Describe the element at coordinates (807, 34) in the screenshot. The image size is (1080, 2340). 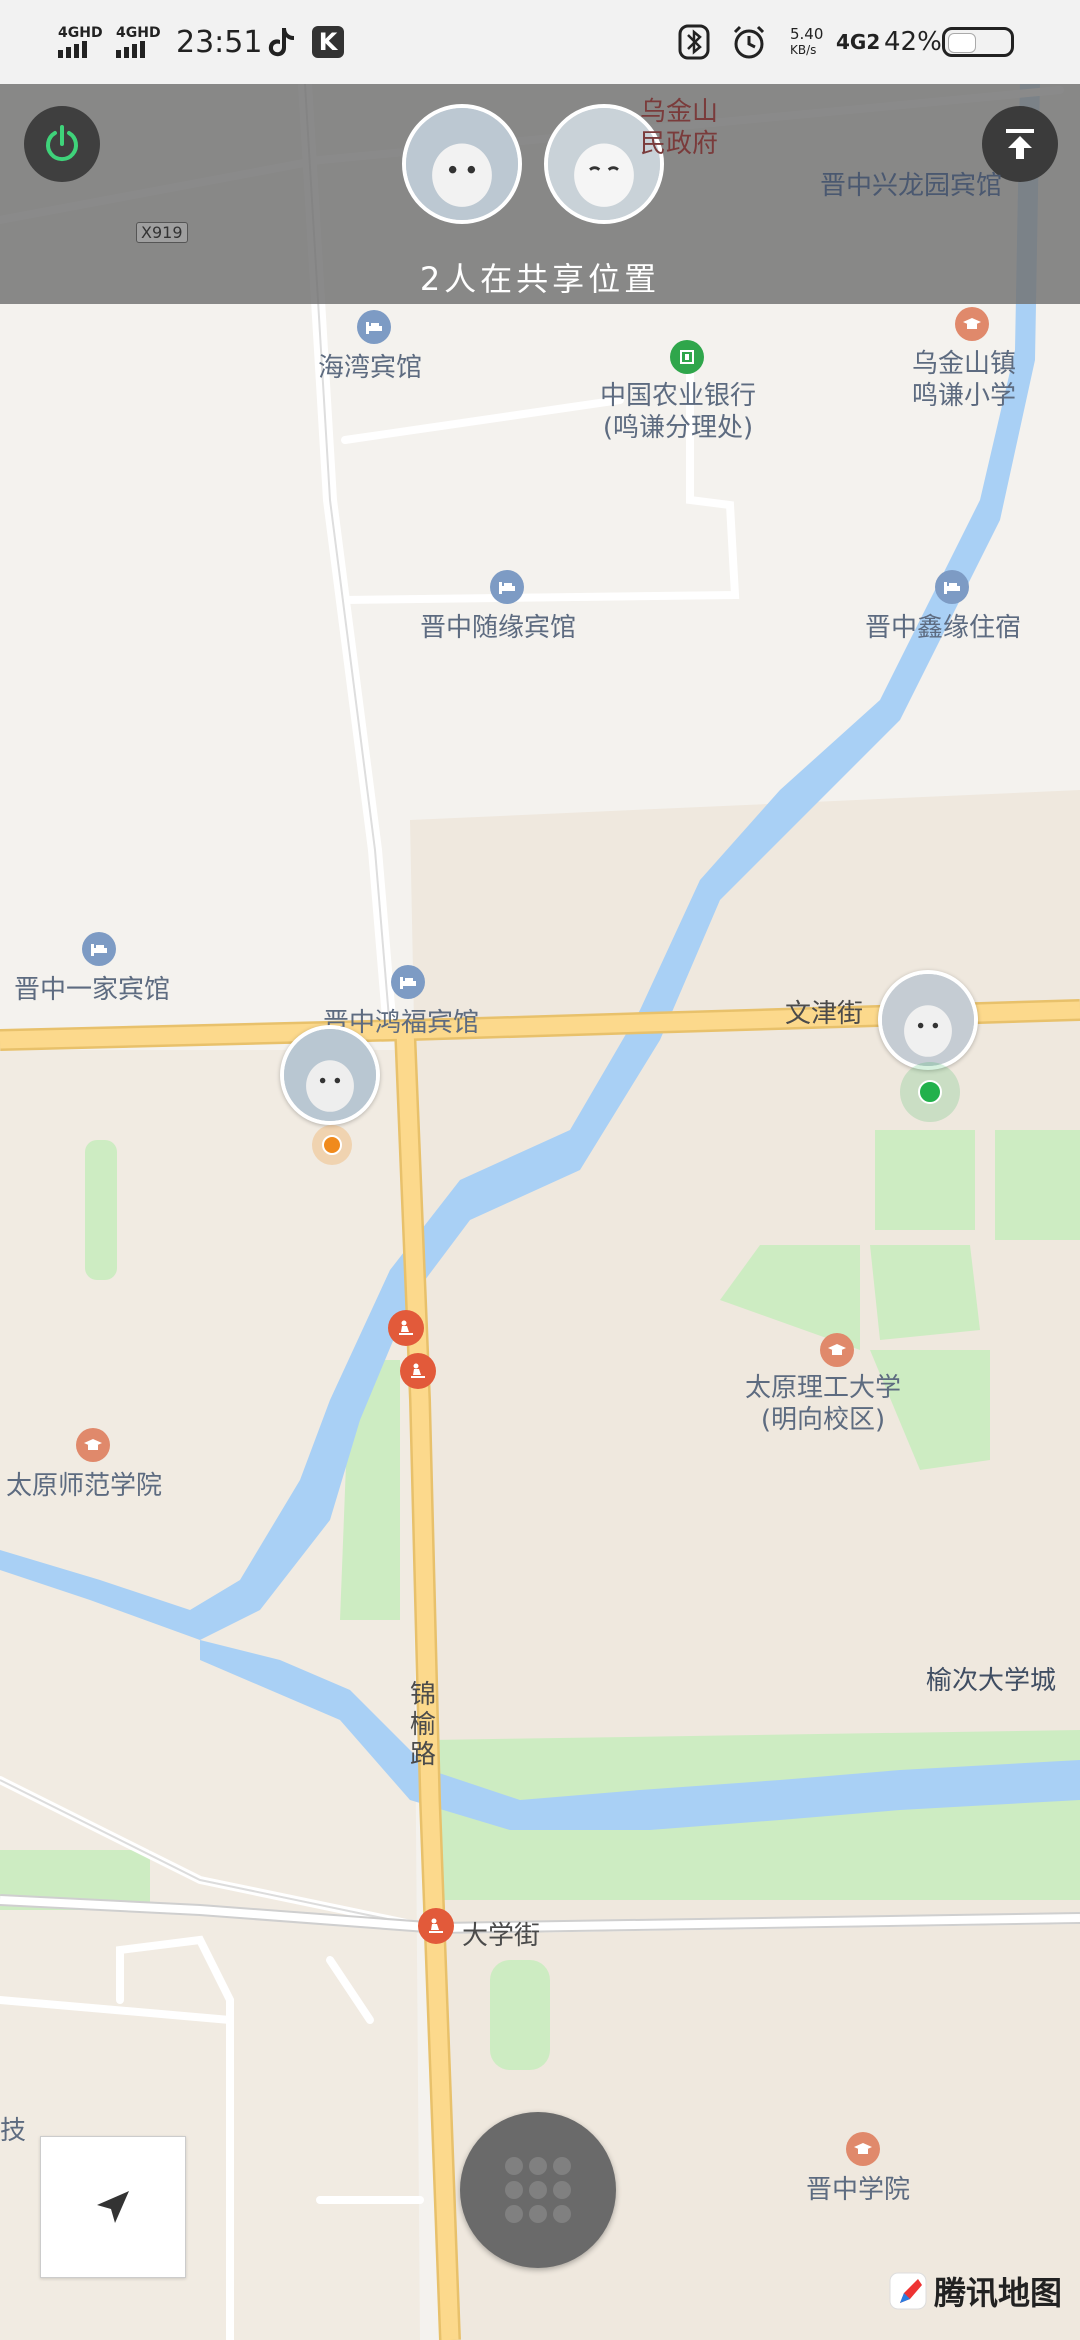
I see `speed-value: 5.40` at that location.